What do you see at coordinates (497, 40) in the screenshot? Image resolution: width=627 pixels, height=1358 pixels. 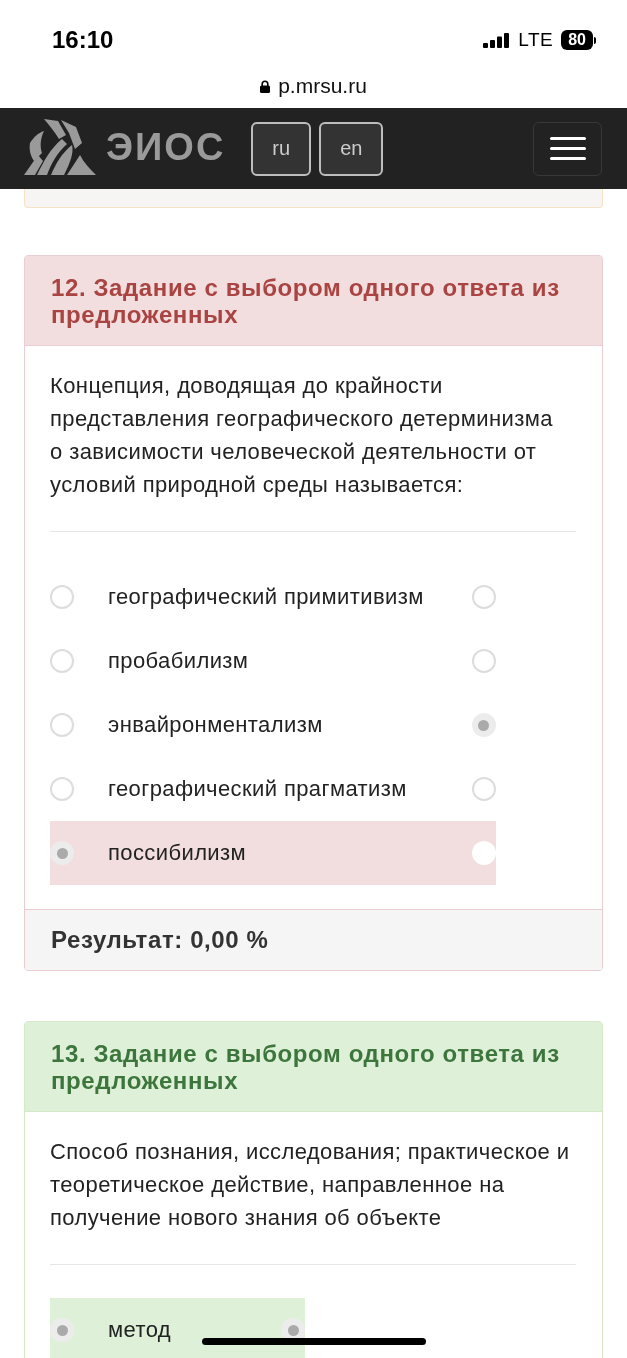 I see `signal-icon` at bounding box center [497, 40].